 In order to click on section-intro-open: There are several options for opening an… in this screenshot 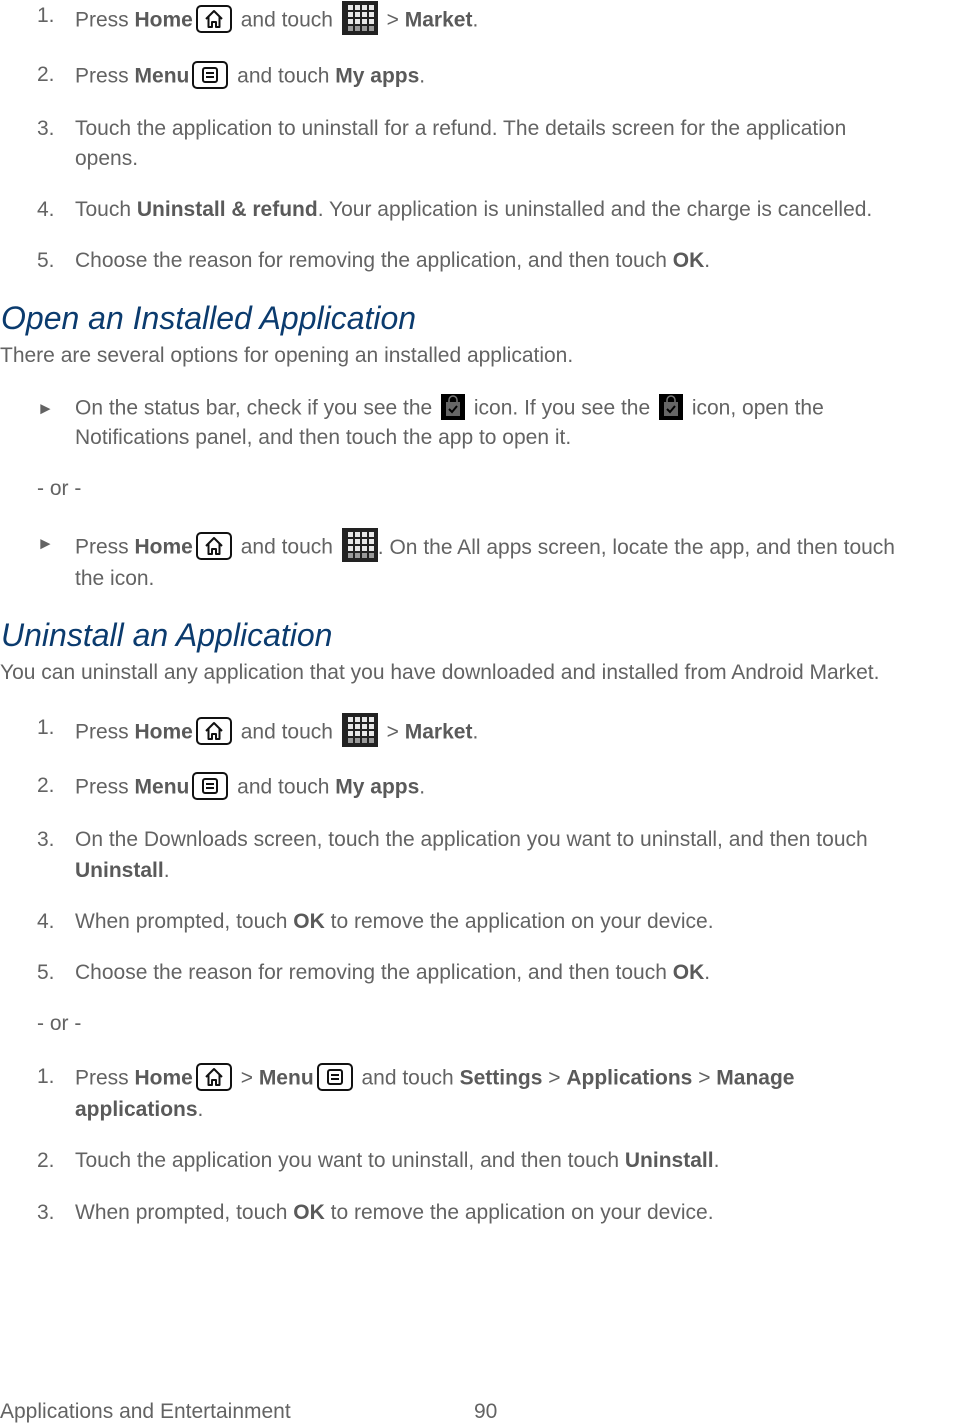, I will do `click(287, 355)`.